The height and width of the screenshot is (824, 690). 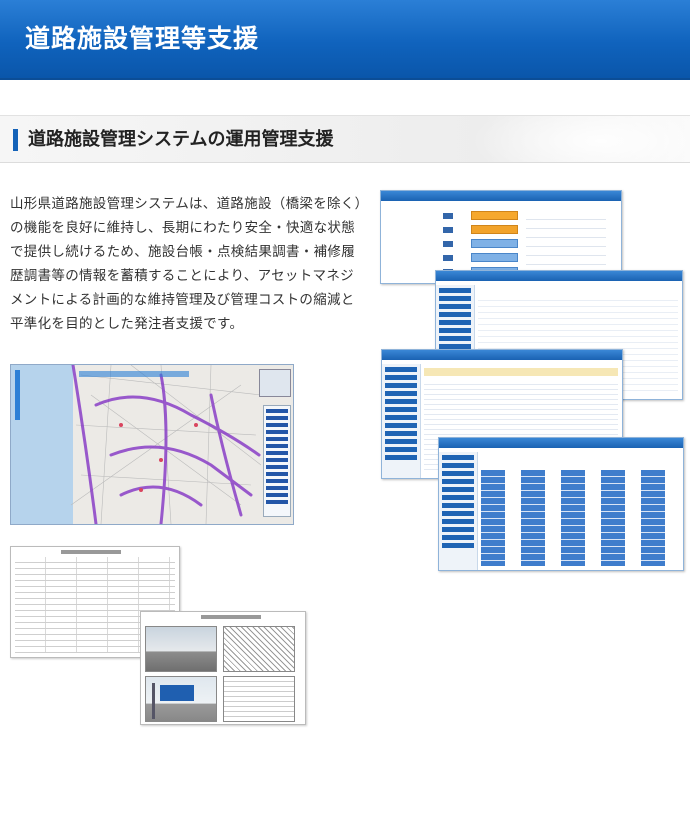 I want to click on road-facility-map, so click(x=152, y=444).